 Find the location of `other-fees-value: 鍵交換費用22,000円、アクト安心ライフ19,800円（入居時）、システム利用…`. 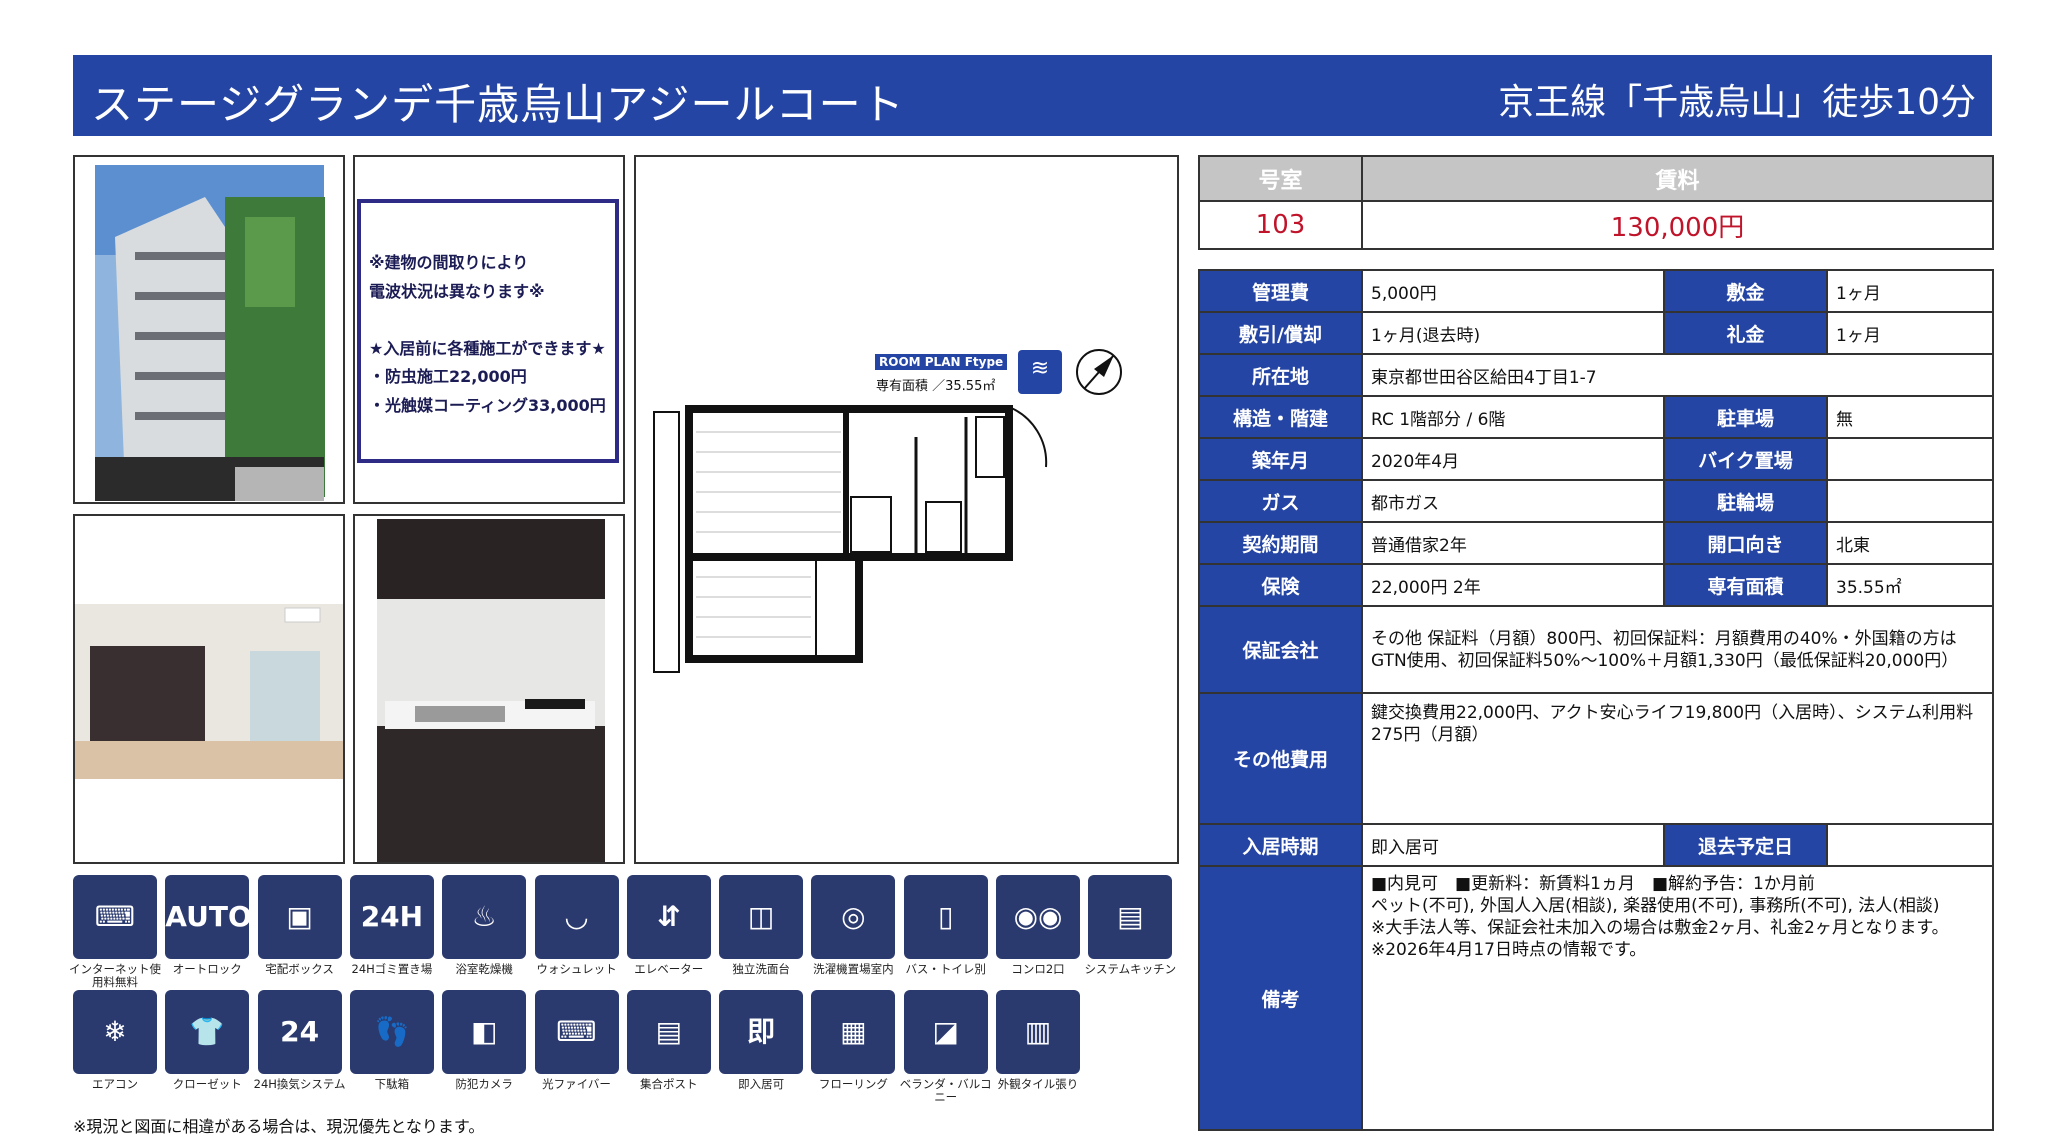

other-fees-value: 鍵交換費用22,000円、アクト安心ライフ19,800円（入居時）、システム利用… is located at coordinates (1677, 758).